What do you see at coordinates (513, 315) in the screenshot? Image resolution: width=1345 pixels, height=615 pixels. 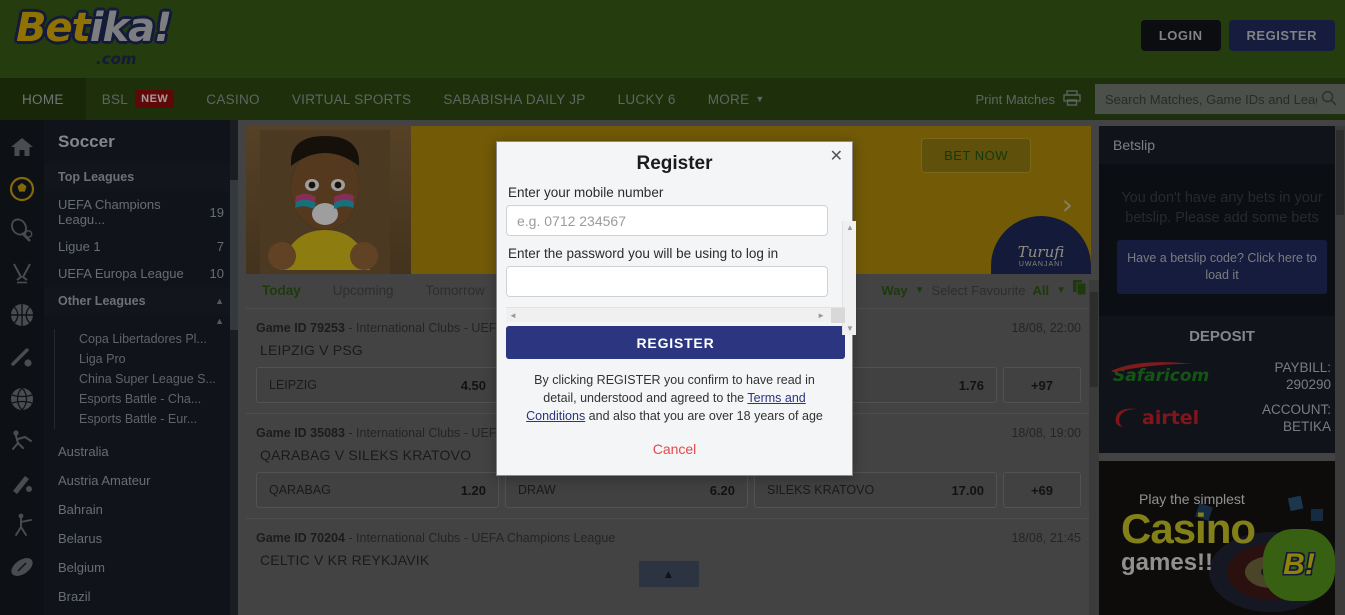 I see `scroll-left-icon: ◄` at bounding box center [513, 315].